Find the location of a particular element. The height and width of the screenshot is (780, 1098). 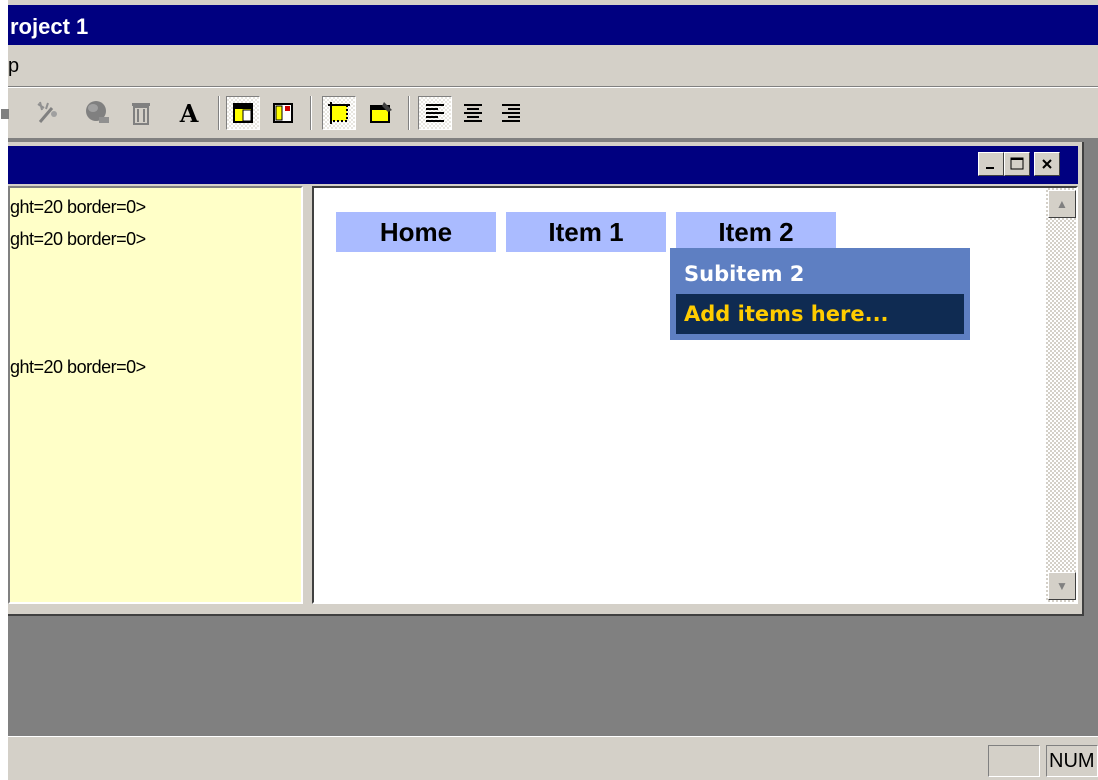

trash-icon is located at coordinates (141, 113).